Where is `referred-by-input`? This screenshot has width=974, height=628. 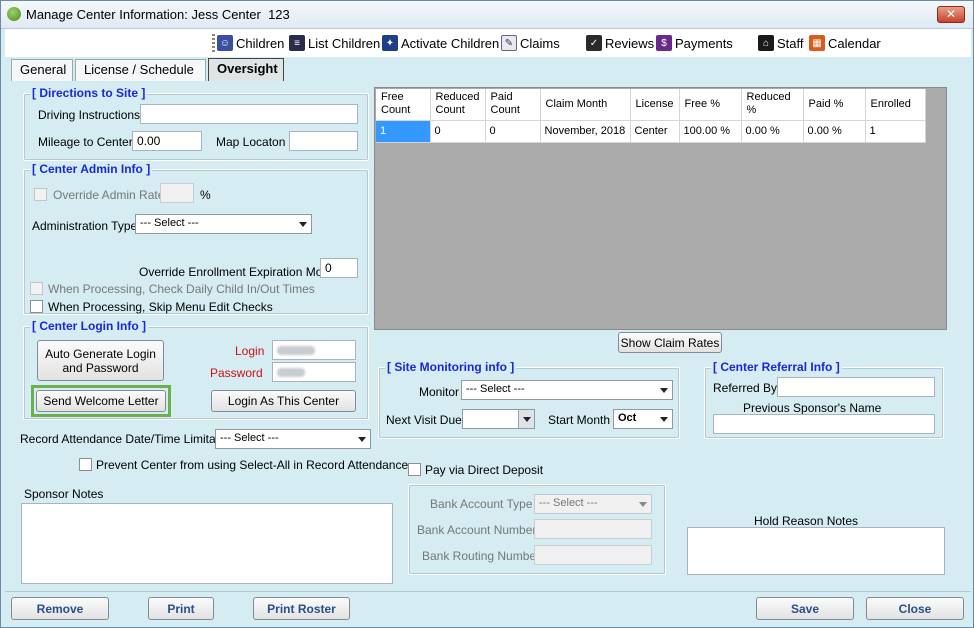 referred-by-input is located at coordinates (856, 387).